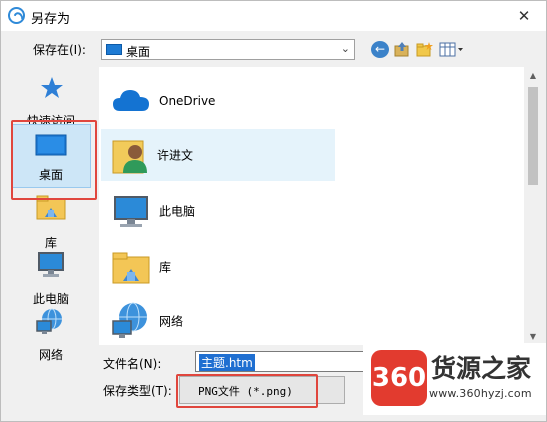  Describe the element at coordinates (218, 211) in the screenshot. I see `list-item: 此电脑` at that location.